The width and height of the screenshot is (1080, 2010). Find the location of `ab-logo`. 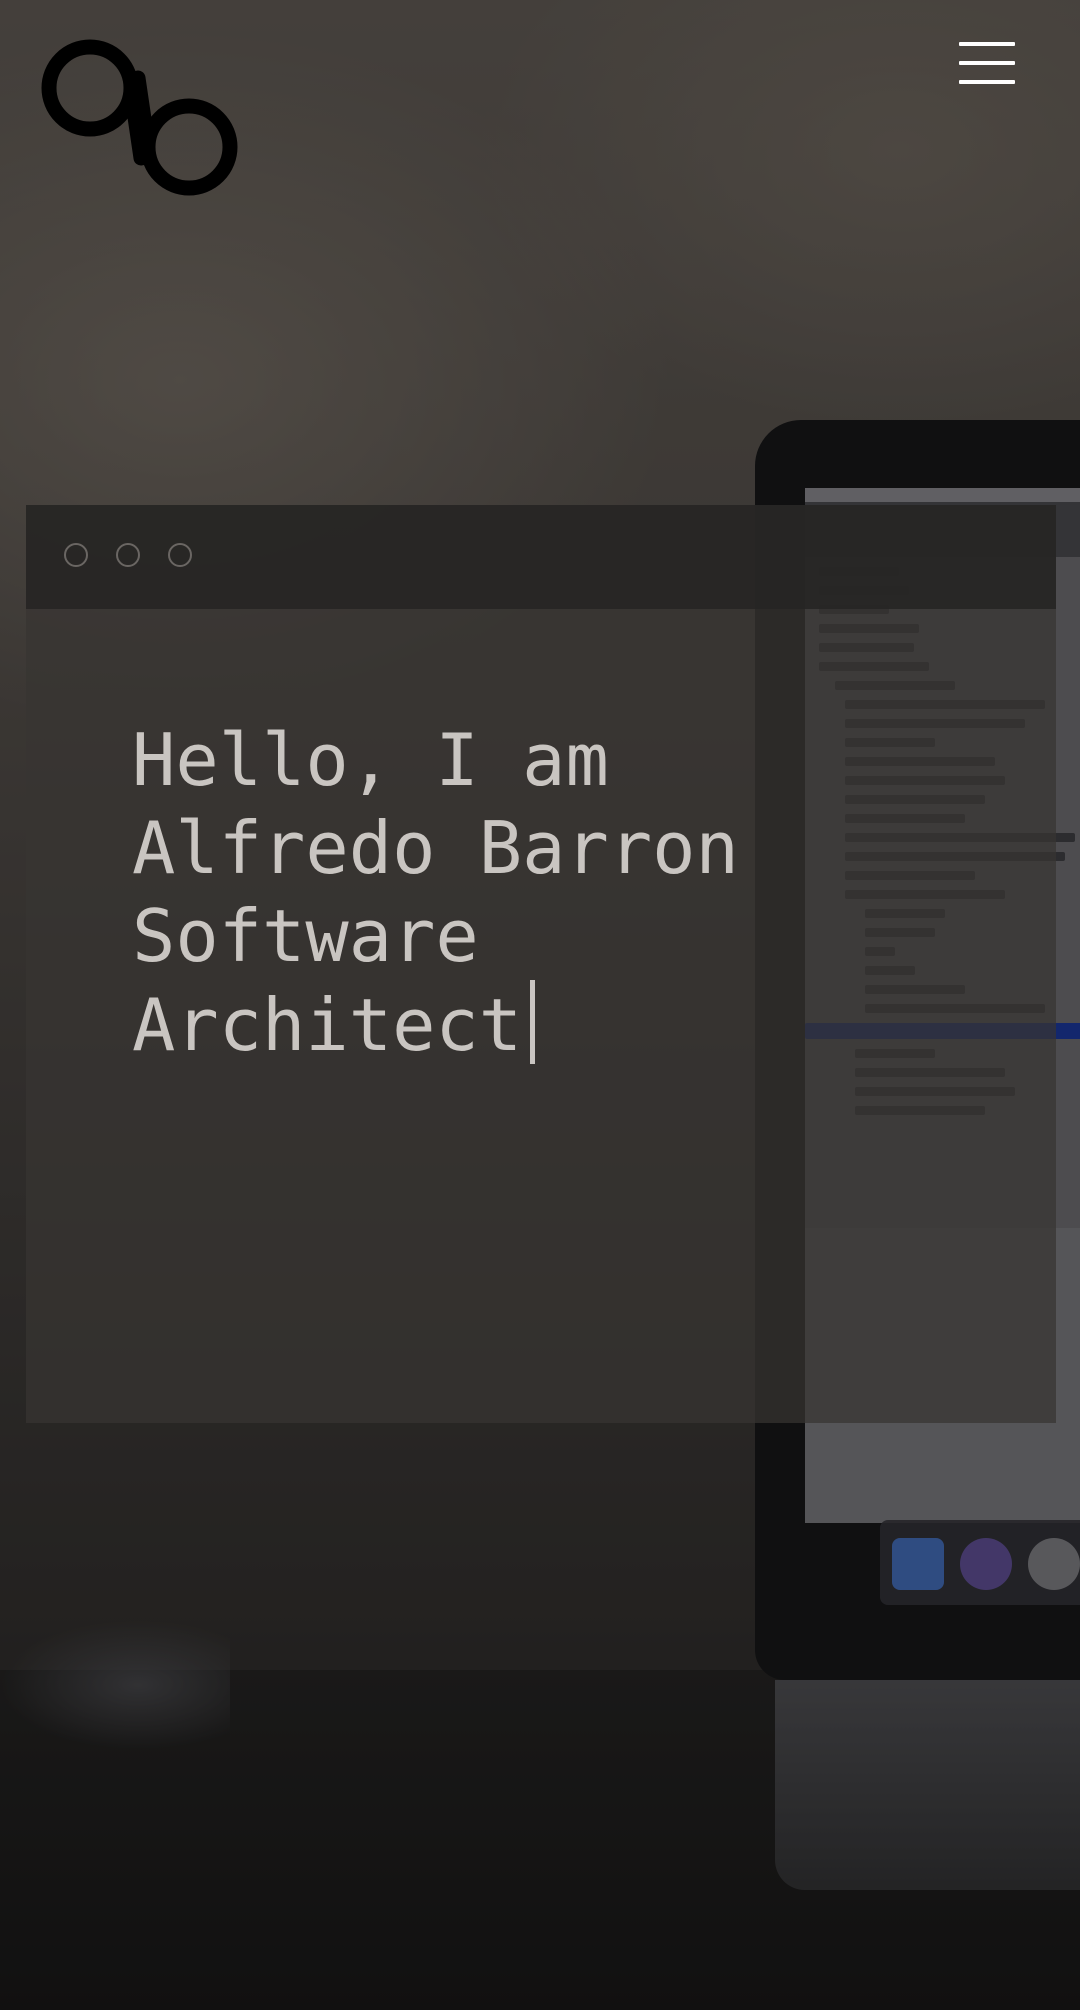

ab-logo is located at coordinates (140, 118).